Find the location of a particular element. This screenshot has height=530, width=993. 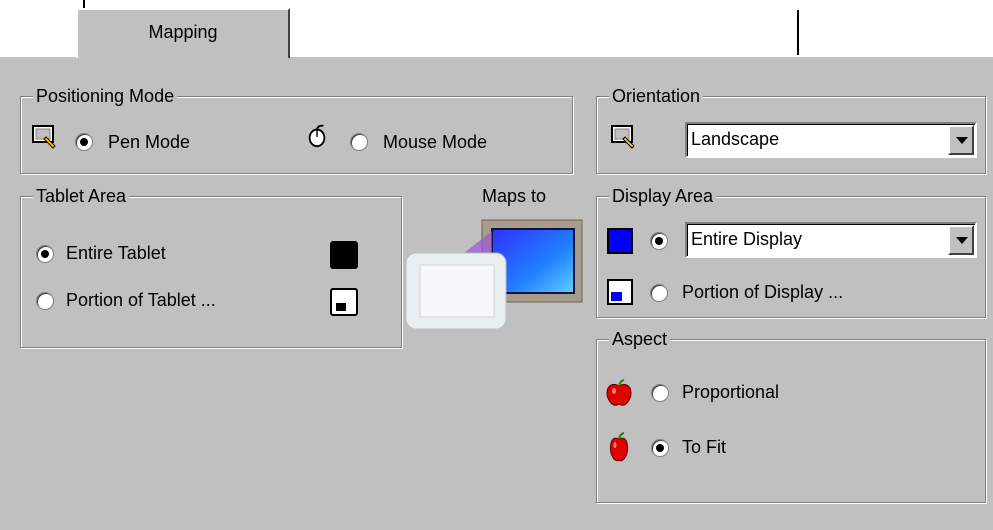

tab-mapping: Mapping is located at coordinates (183, 33).